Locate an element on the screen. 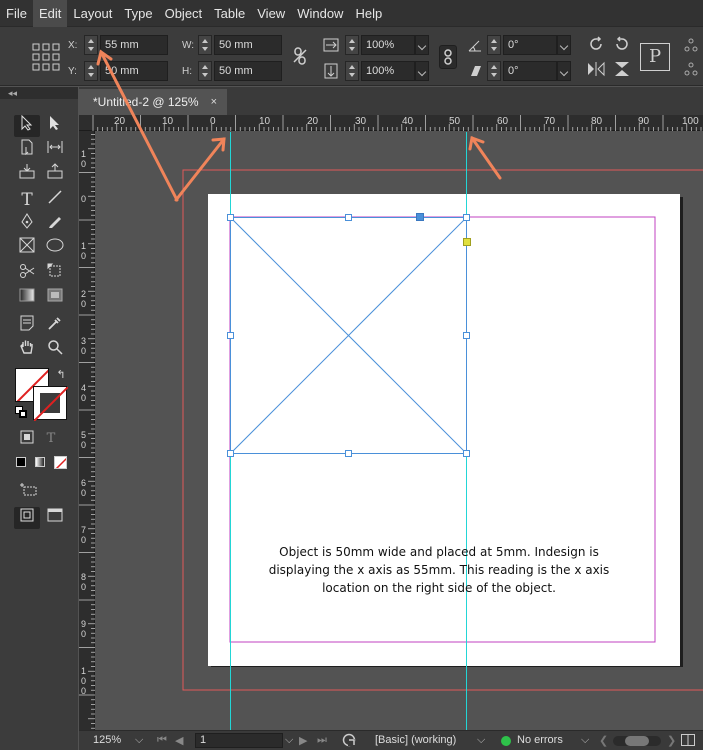 This screenshot has height=750, width=703. content-collector-icon is located at coordinates (27, 174).